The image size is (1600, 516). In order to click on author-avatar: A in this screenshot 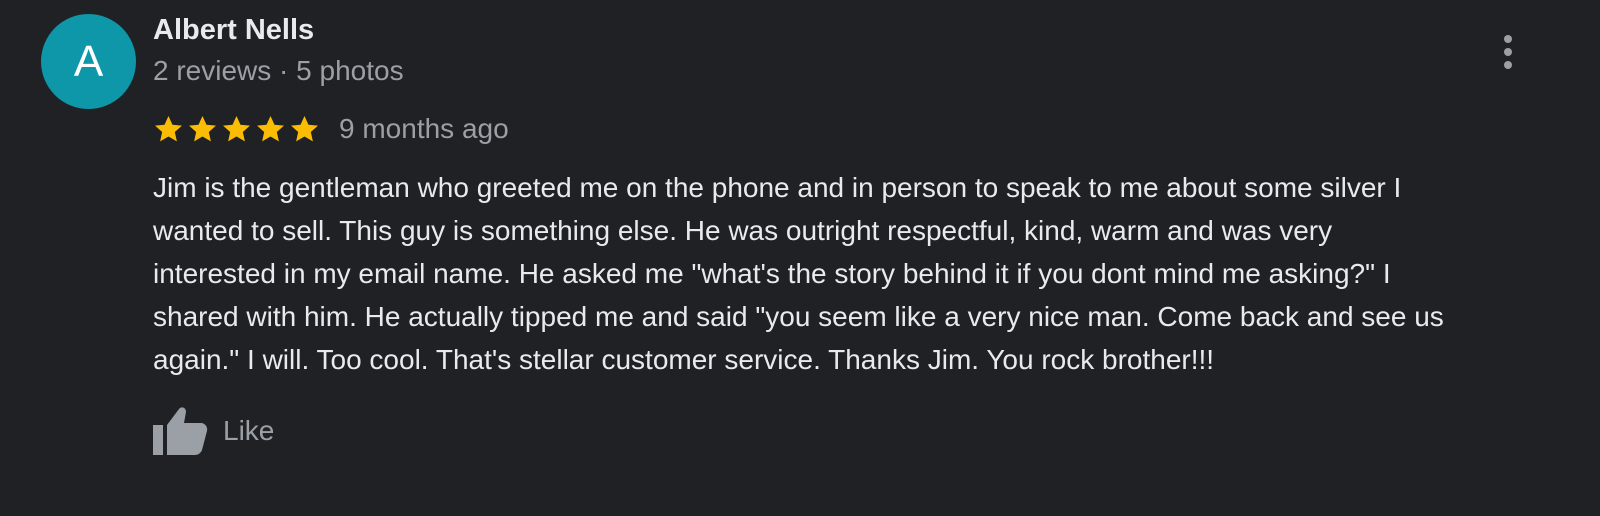, I will do `click(88, 61)`.